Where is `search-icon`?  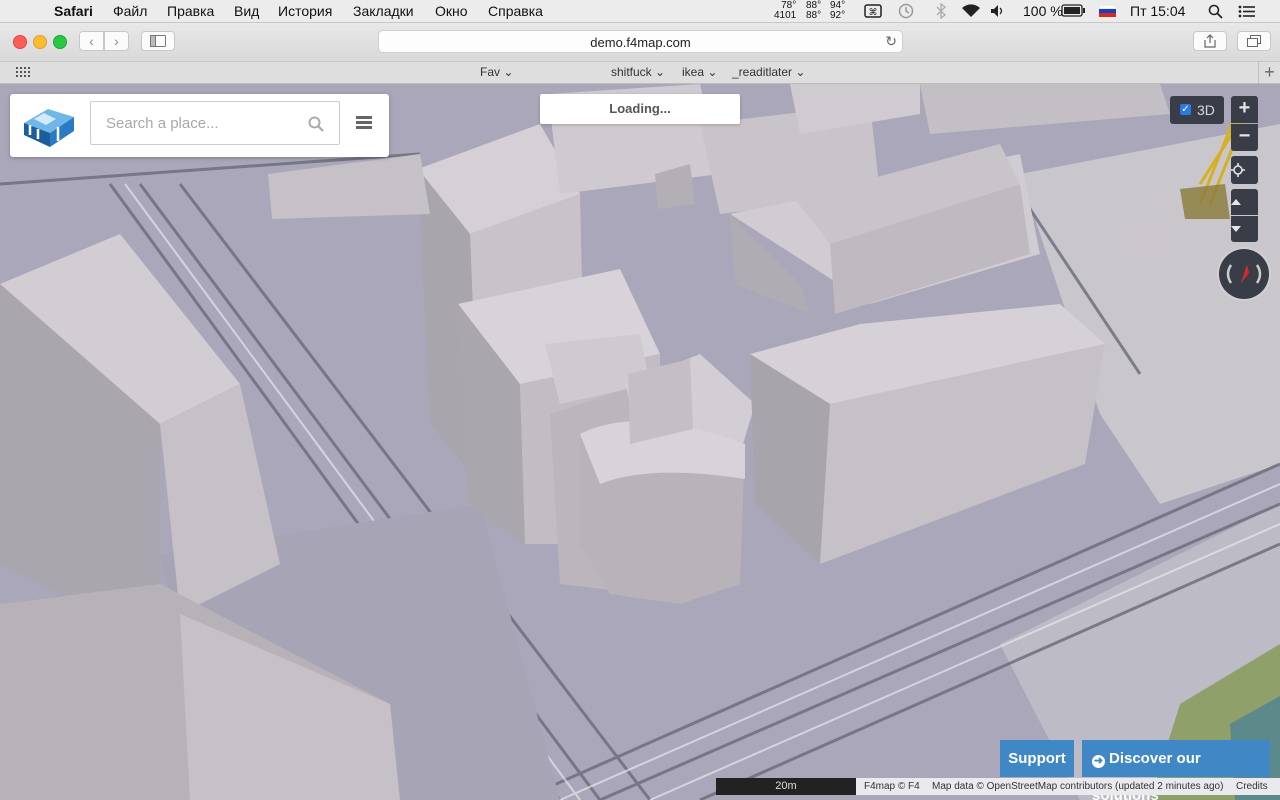
search-icon is located at coordinates (316, 124).